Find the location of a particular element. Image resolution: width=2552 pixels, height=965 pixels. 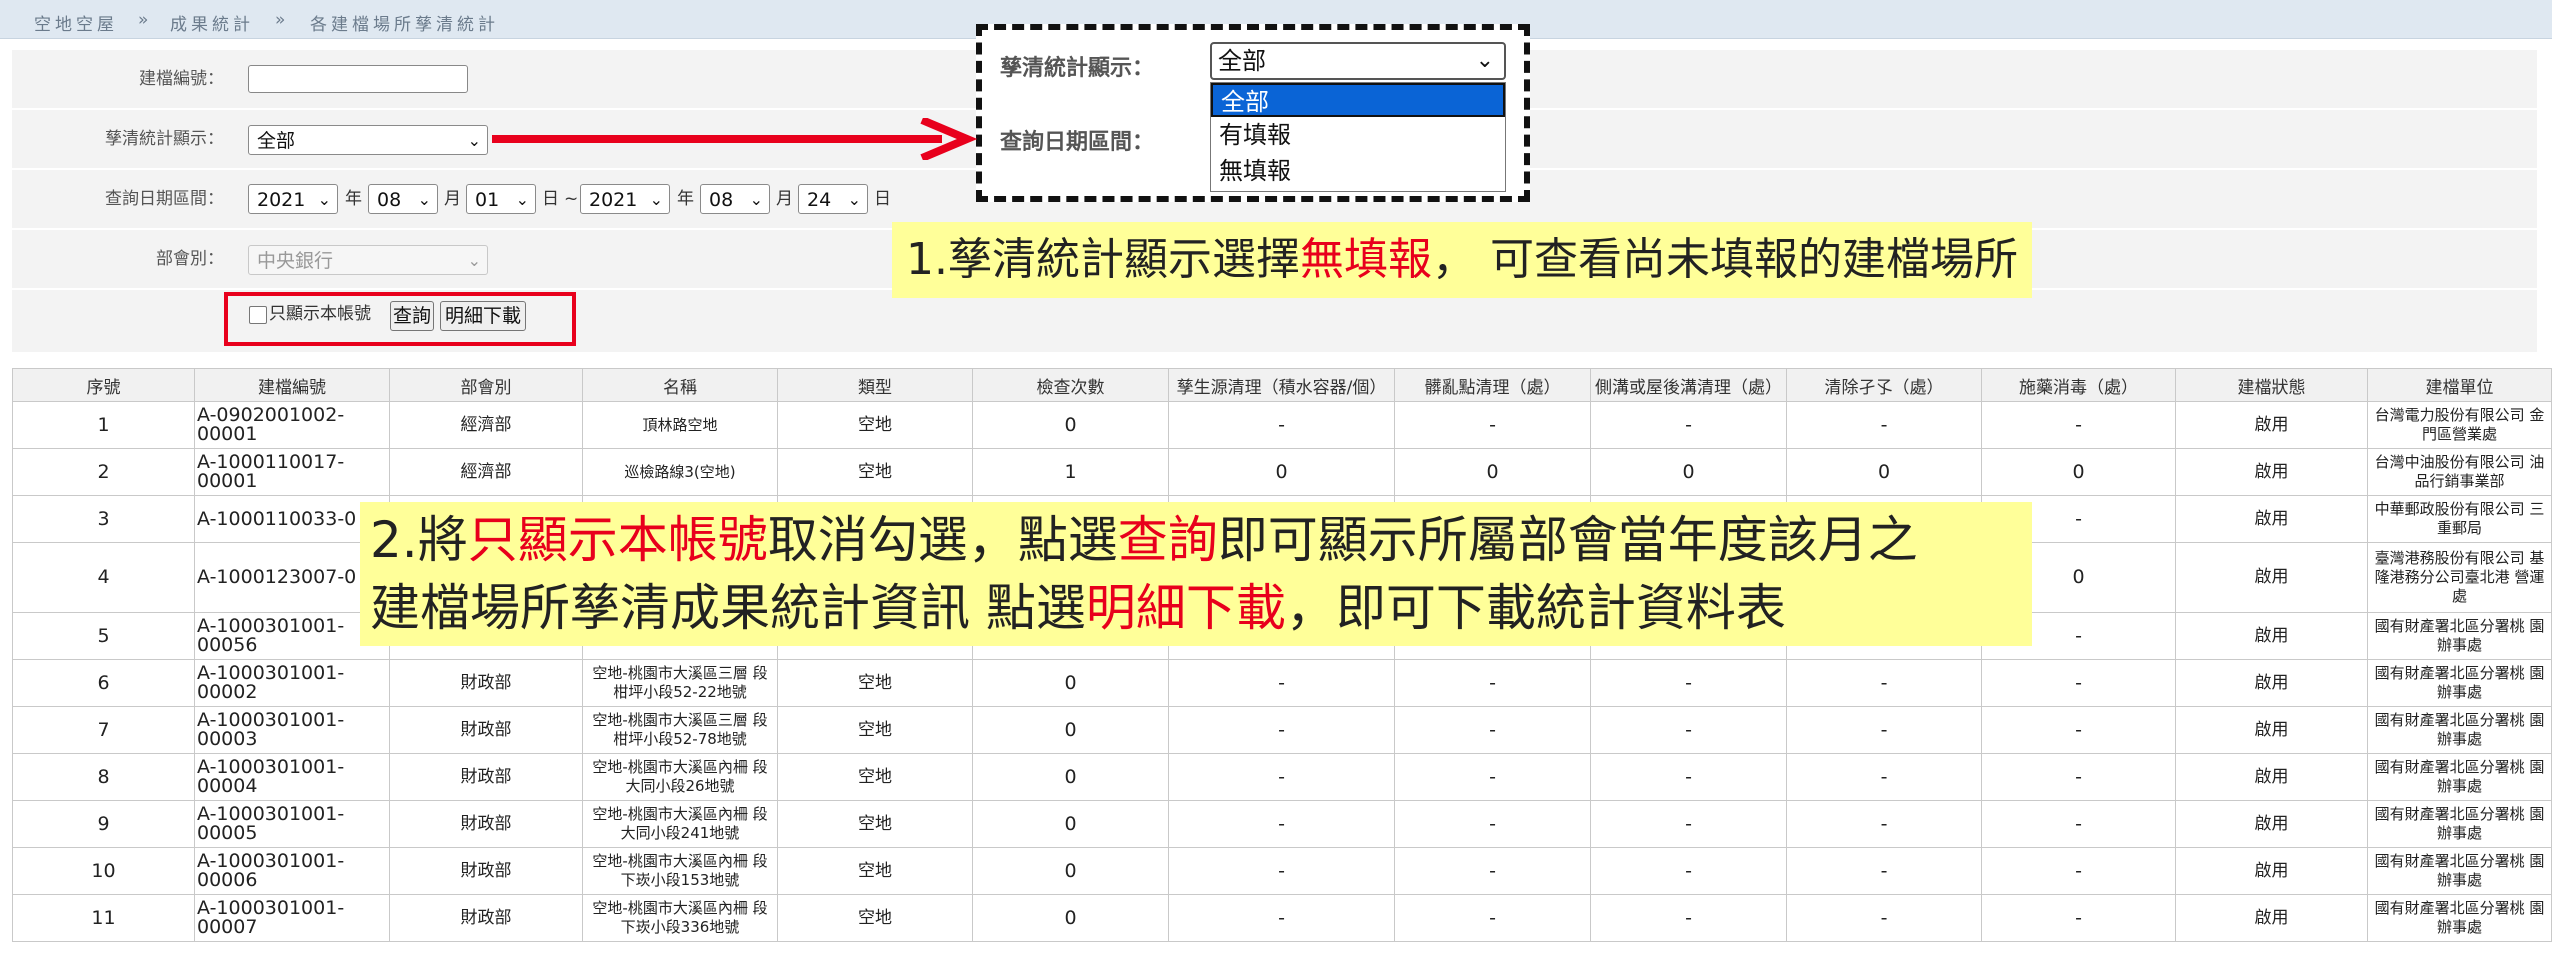

red-arrow-icon is located at coordinates (735, 139).